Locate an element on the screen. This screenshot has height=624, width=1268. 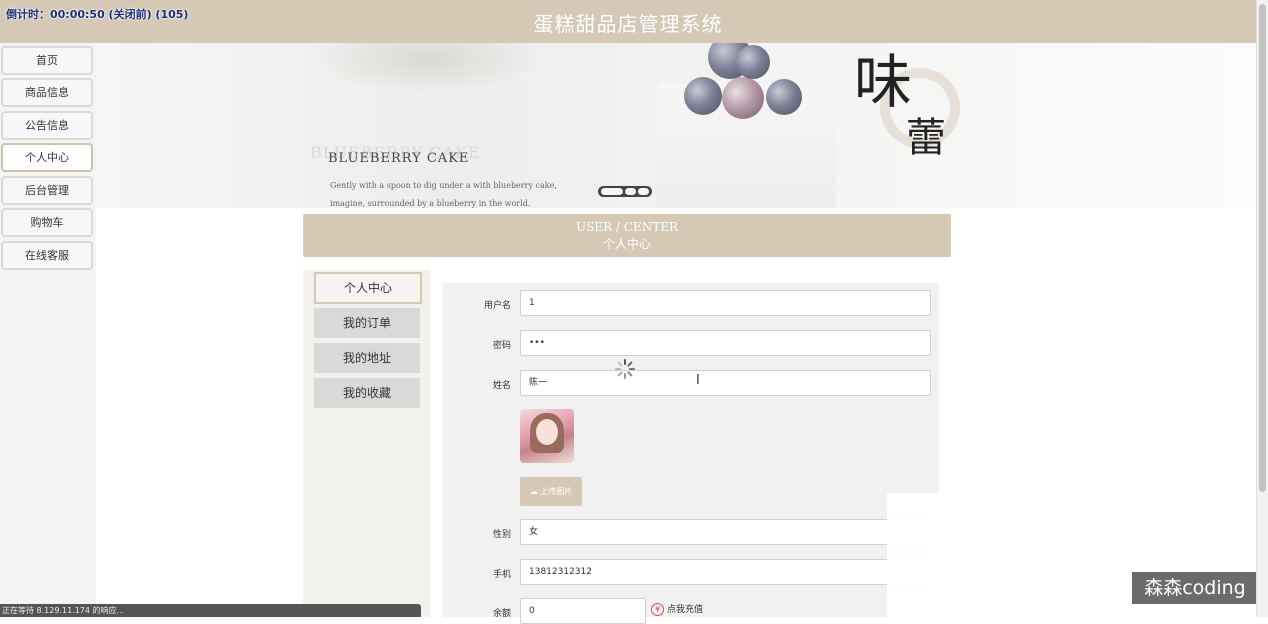
scrollbar-thumb is located at coordinates (1262, 248).